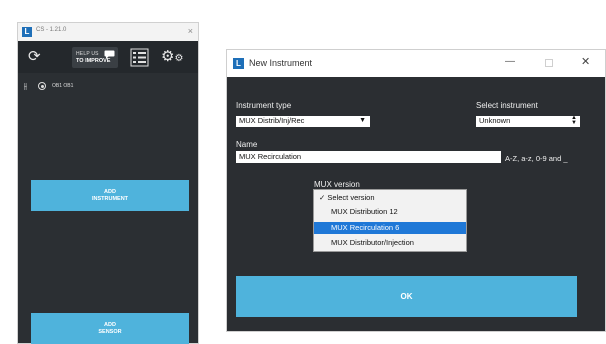 The image size is (606, 344). What do you see at coordinates (34, 56) in the screenshot?
I see `refresh-icon: ⟳` at bounding box center [34, 56].